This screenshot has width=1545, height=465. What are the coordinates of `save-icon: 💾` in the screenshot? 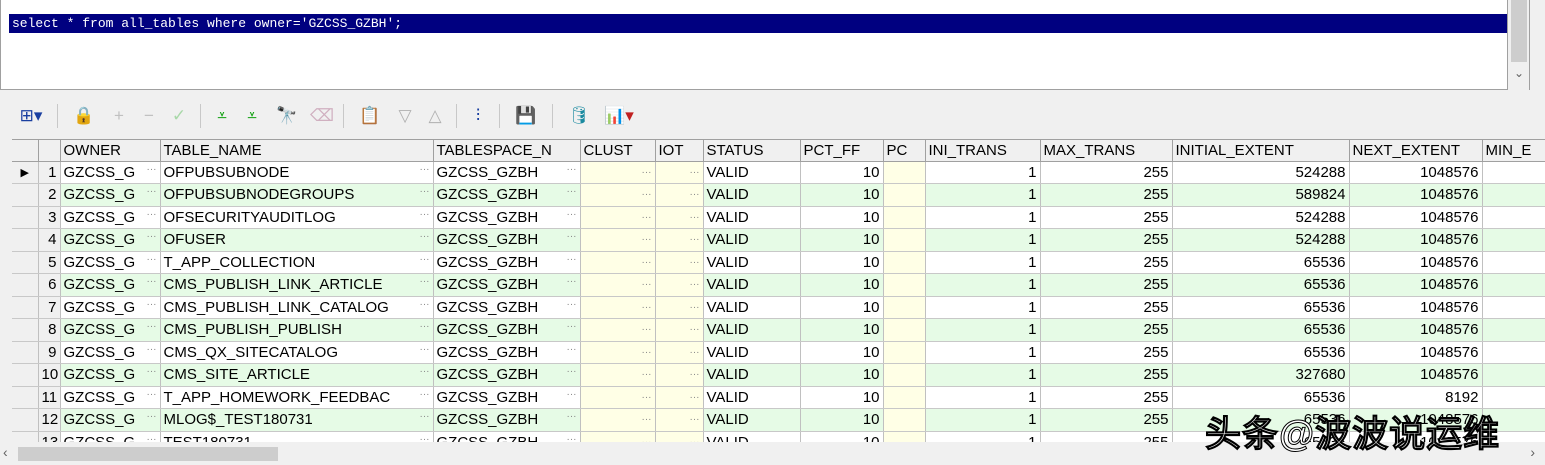 It's located at (526, 116).